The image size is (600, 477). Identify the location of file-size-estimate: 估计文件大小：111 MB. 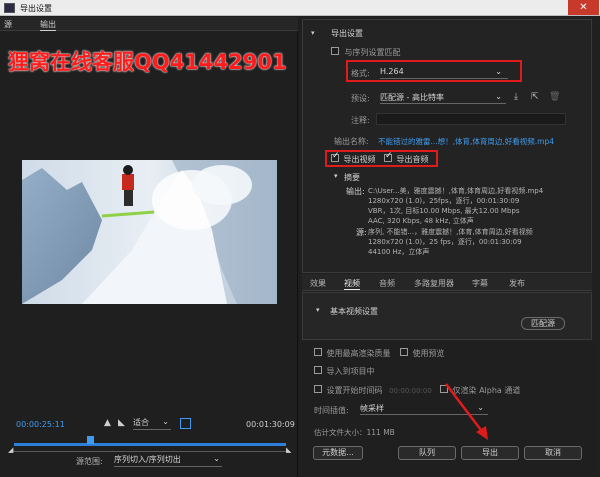
(354, 432).